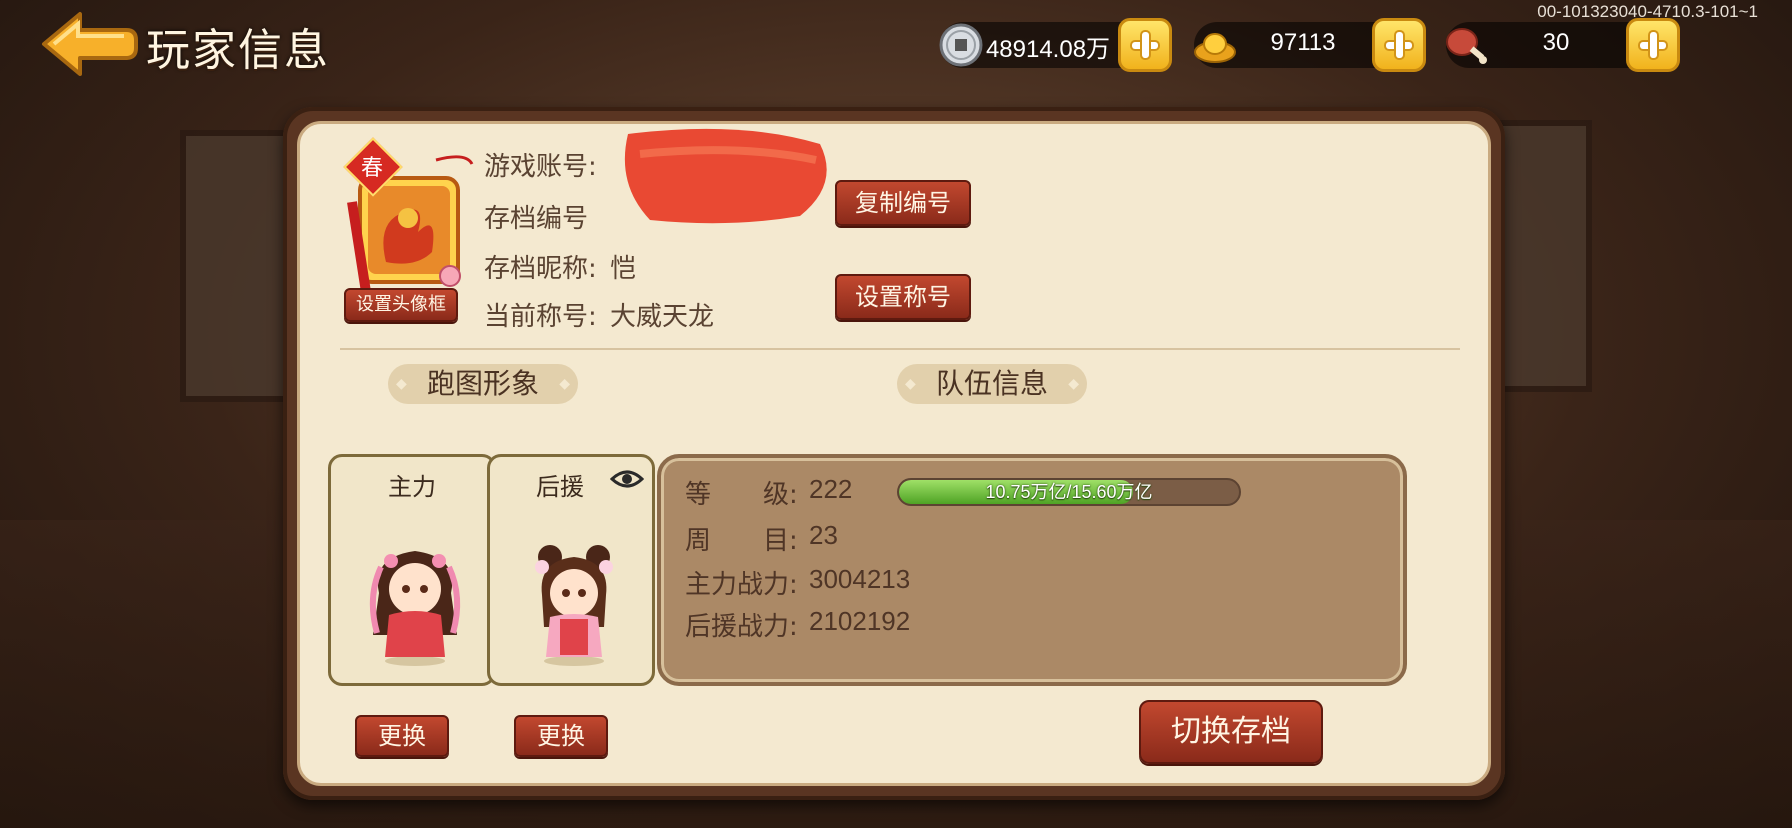  What do you see at coordinates (741, 627) in the screenshot?
I see `support-power-label: 后援战力:` at bounding box center [741, 627].